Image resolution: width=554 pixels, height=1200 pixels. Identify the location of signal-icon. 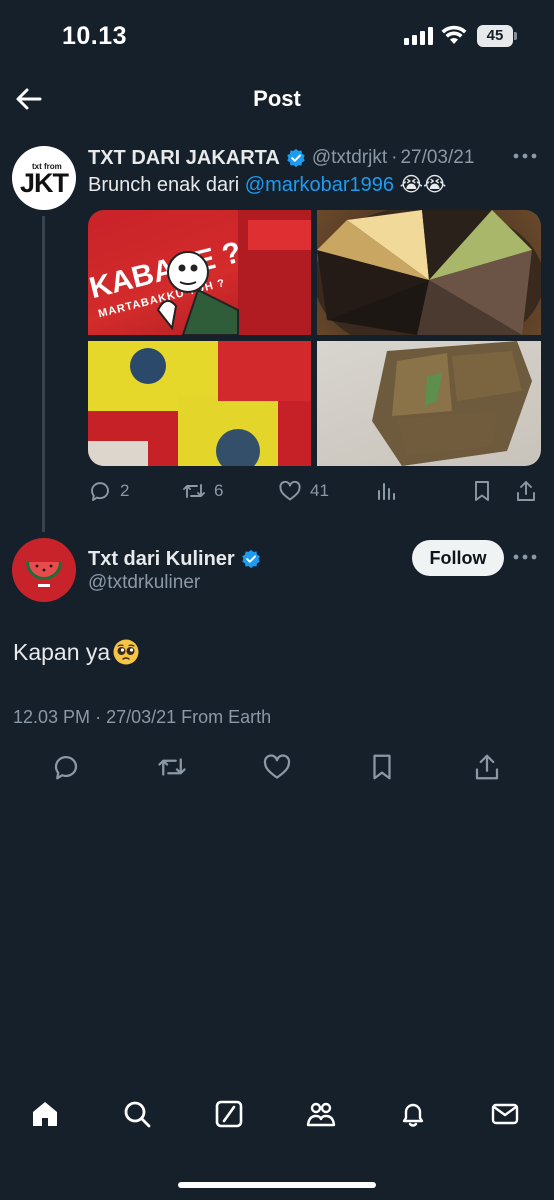
(418, 36).